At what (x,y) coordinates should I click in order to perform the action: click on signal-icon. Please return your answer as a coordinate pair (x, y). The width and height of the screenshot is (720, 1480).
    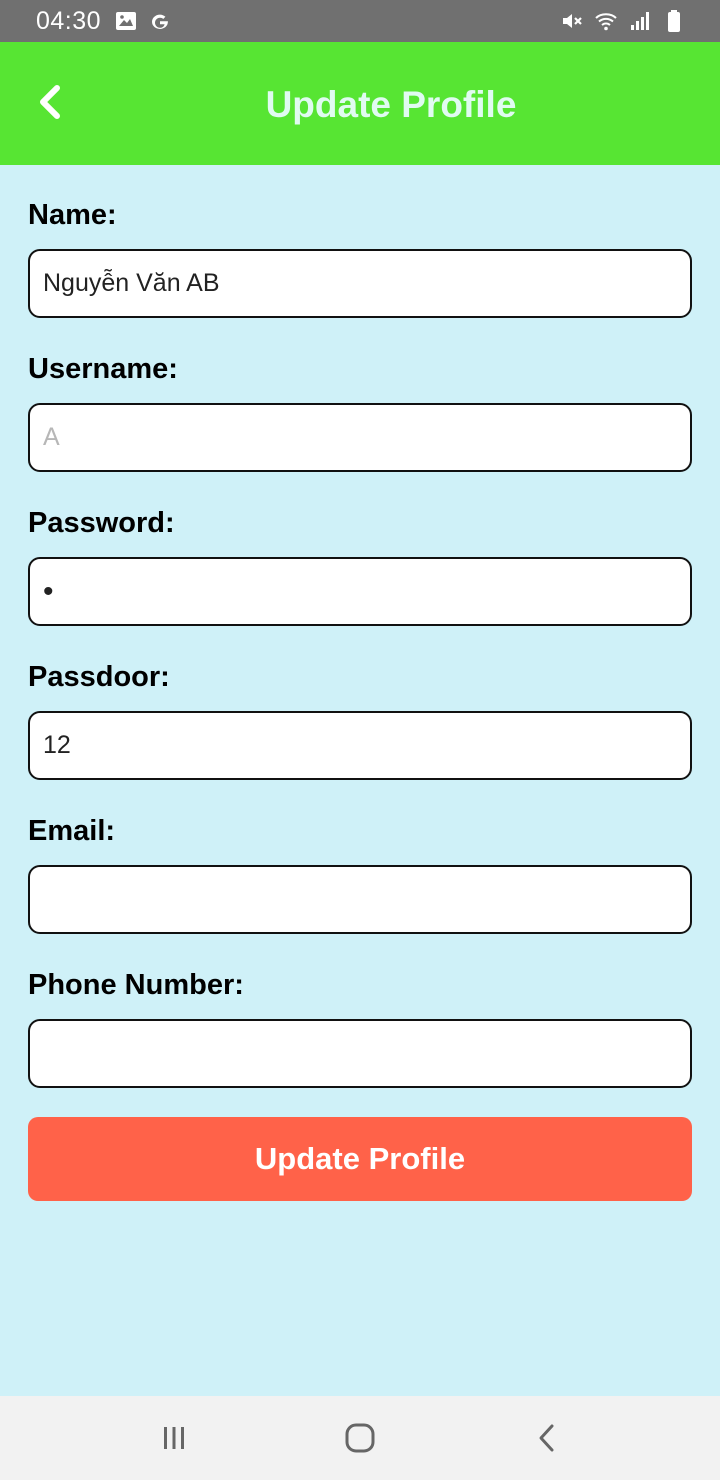
    Looking at the image, I should click on (640, 21).